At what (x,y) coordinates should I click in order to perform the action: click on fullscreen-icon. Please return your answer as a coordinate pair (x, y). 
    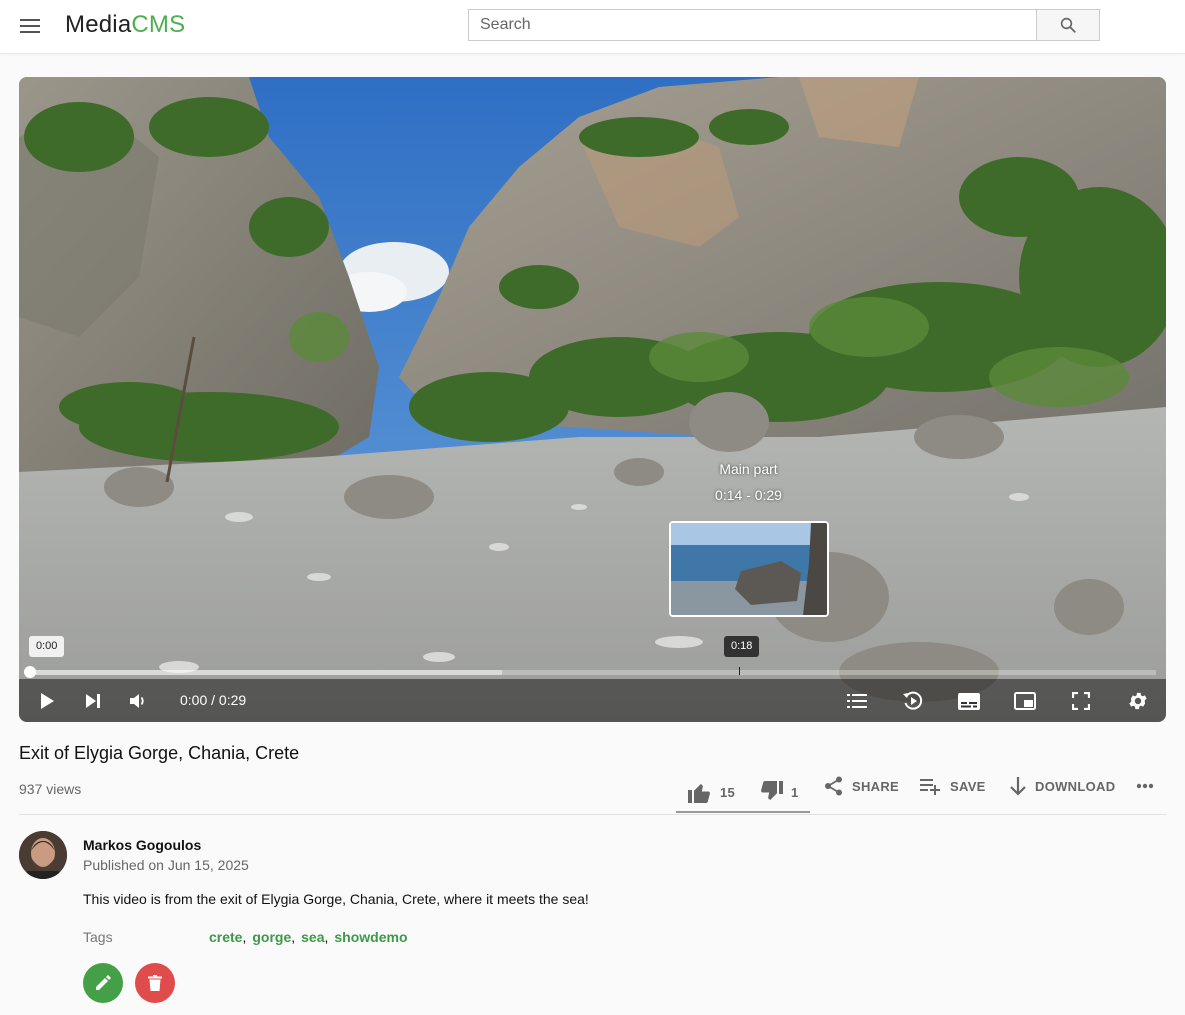
    Looking at the image, I should click on (1081, 701).